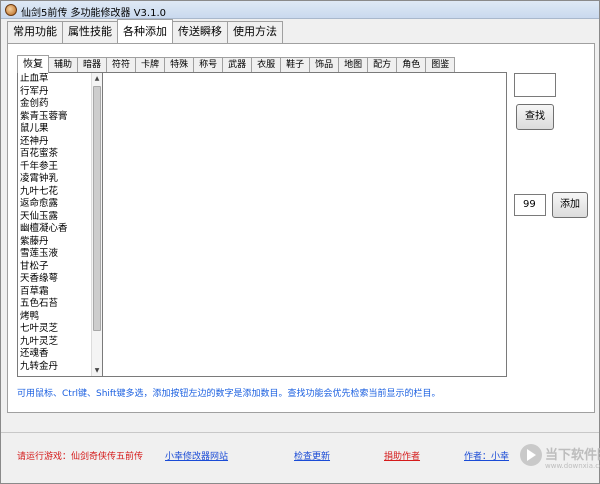 This screenshot has width=600, height=484. What do you see at coordinates (266, 65) in the screenshot?
I see `tab-clothes: 衣服` at bounding box center [266, 65].